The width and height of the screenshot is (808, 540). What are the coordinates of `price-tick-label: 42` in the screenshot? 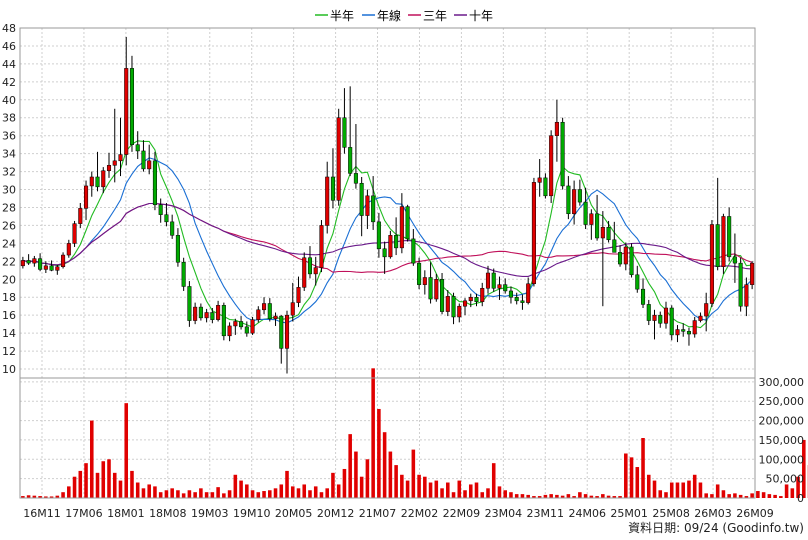 It's located at (9, 82).